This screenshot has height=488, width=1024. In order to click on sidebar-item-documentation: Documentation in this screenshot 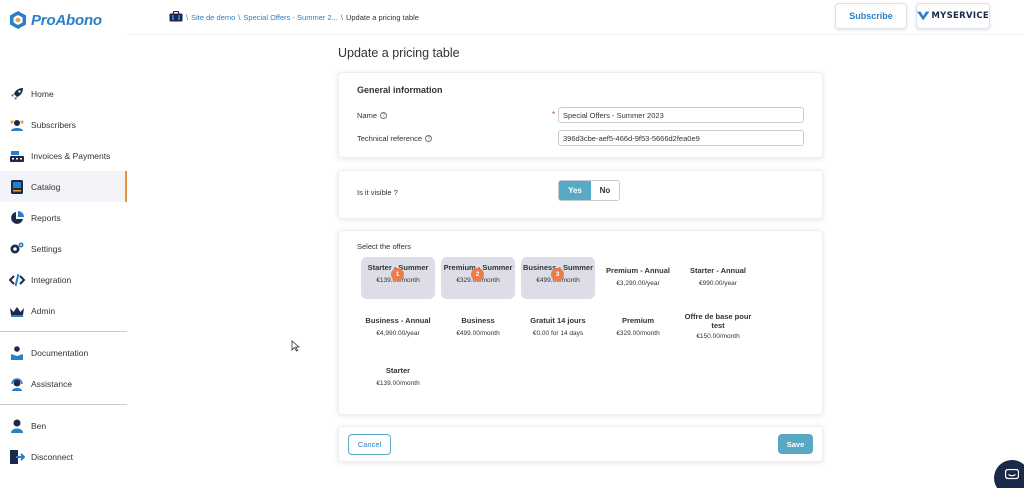, I will do `click(63, 352)`.